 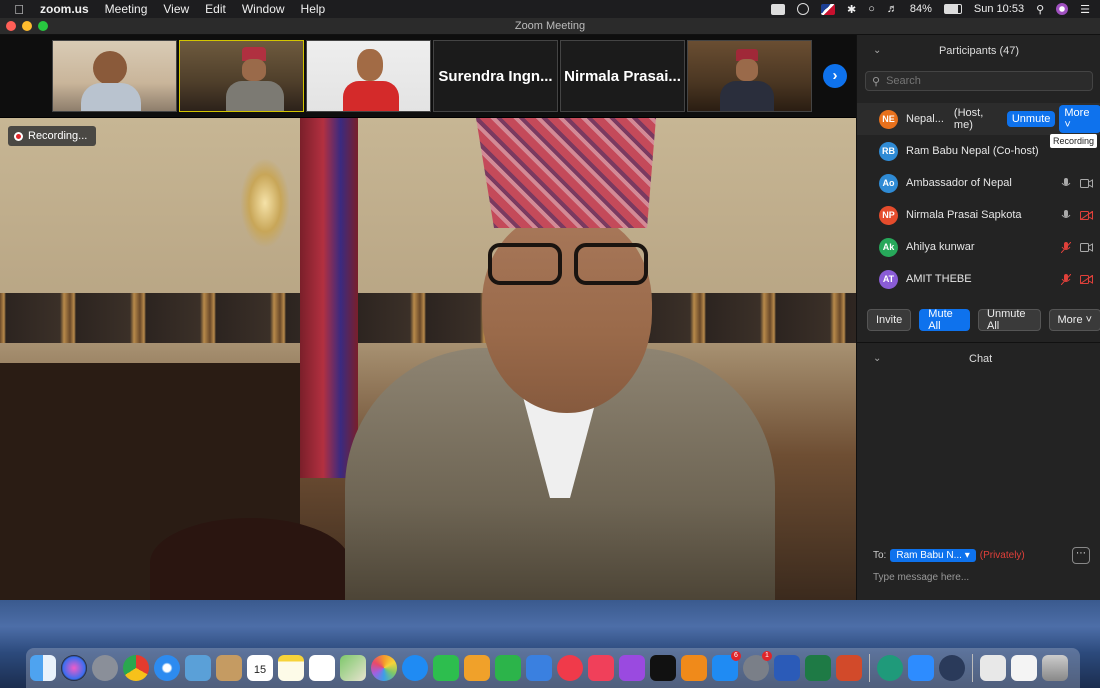 What do you see at coordinates (972, 151) in the screenshot?
I see `participant-name: Ram Babu Nepal (Co-host)` at bounding box center [972, 151].